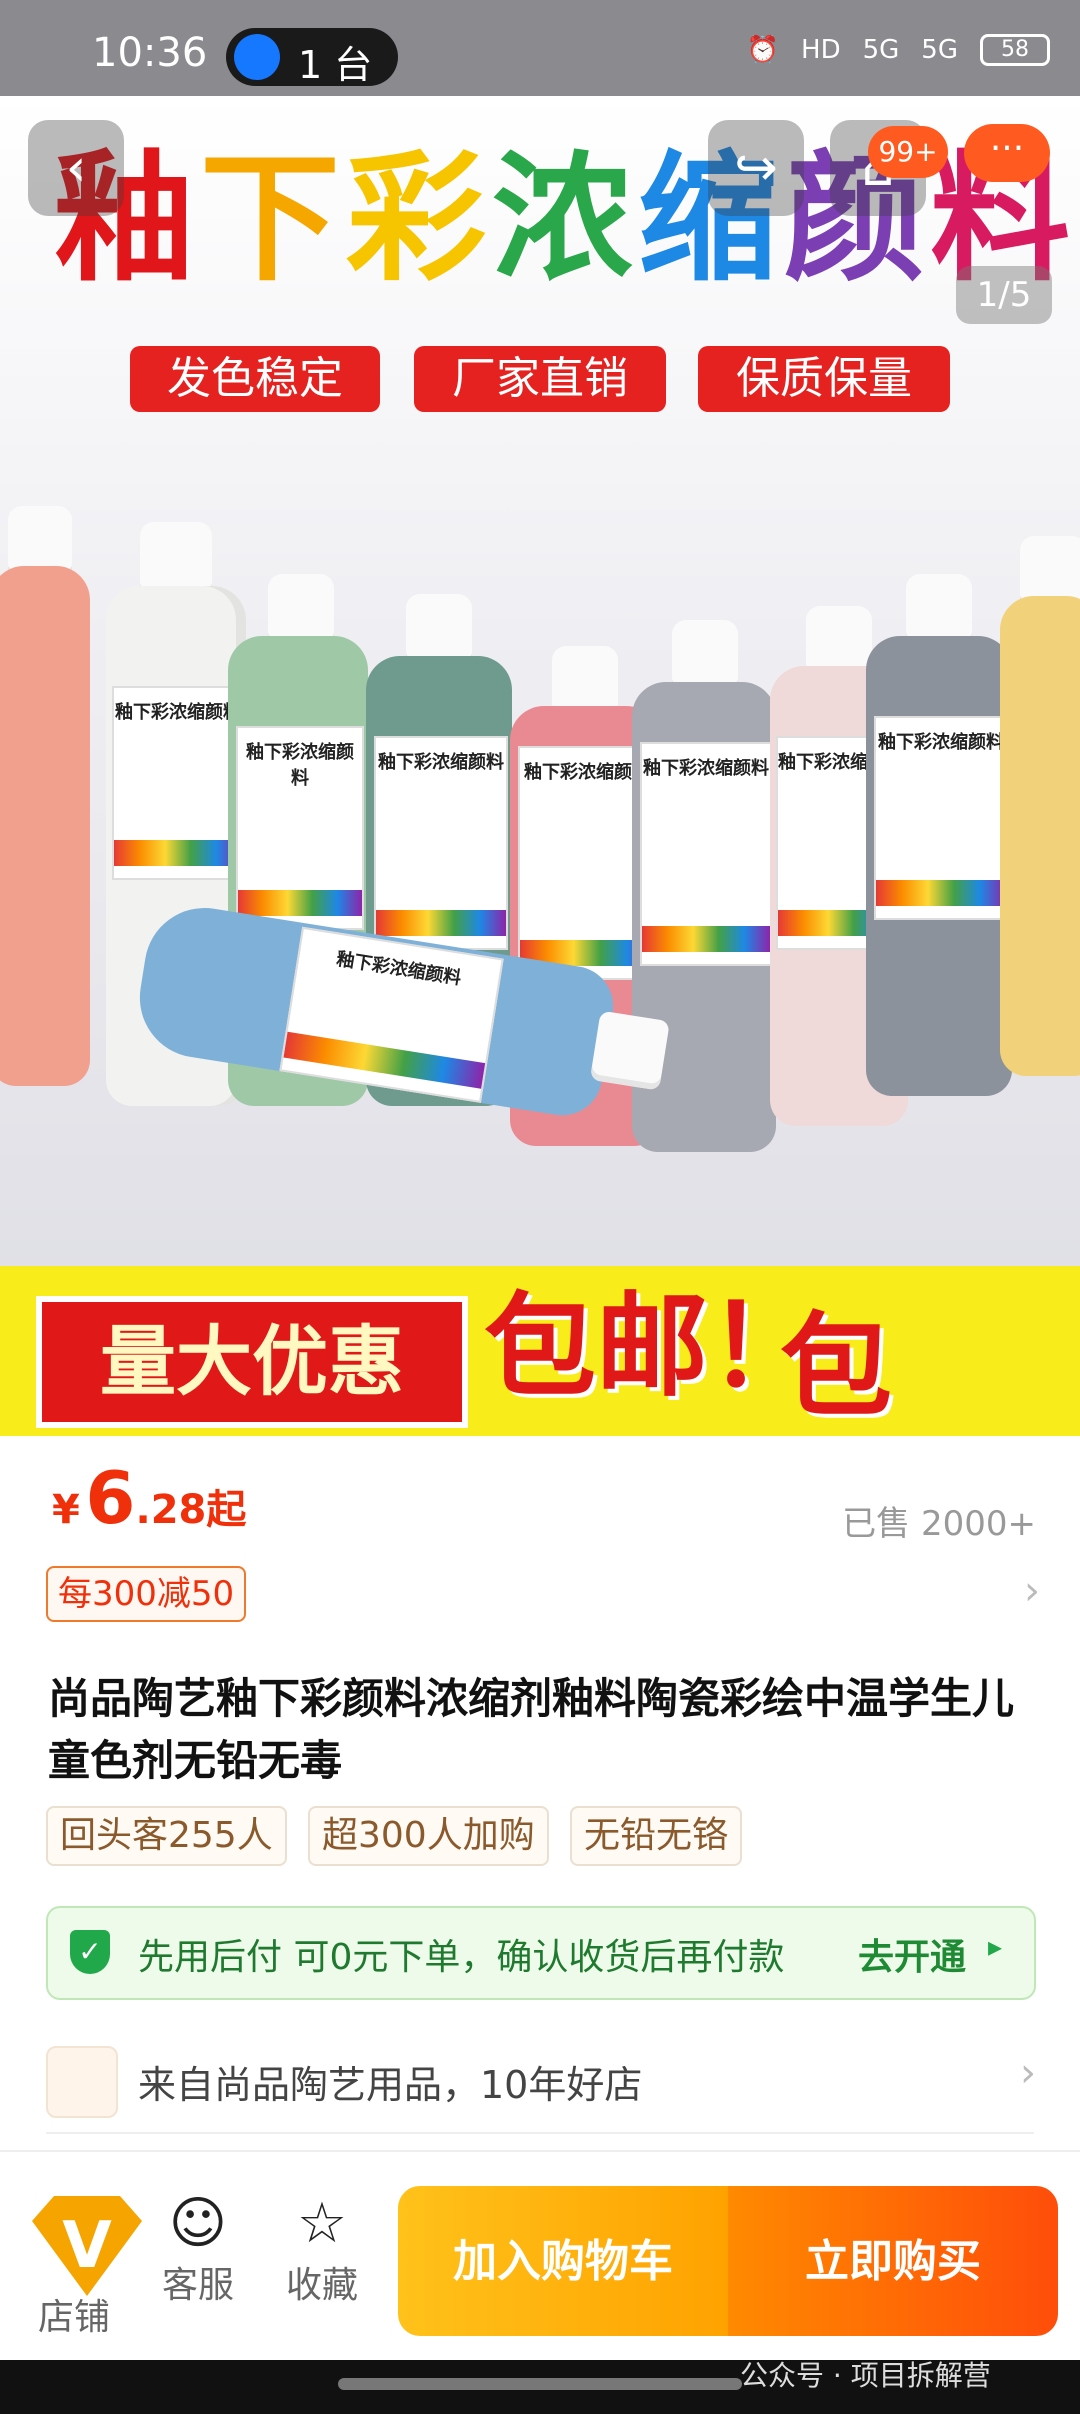 The image size is (1080, 2414). I want to click on add-to-cart-button: 加入购物车, so click(563, 2261).